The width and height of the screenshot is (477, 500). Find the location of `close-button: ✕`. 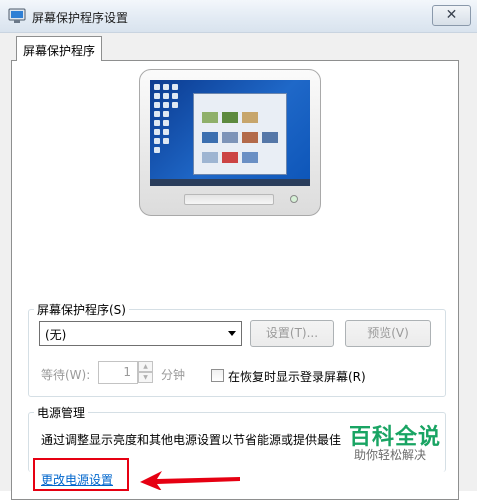

close-button: ✕ is located at coordinates (451, 15).